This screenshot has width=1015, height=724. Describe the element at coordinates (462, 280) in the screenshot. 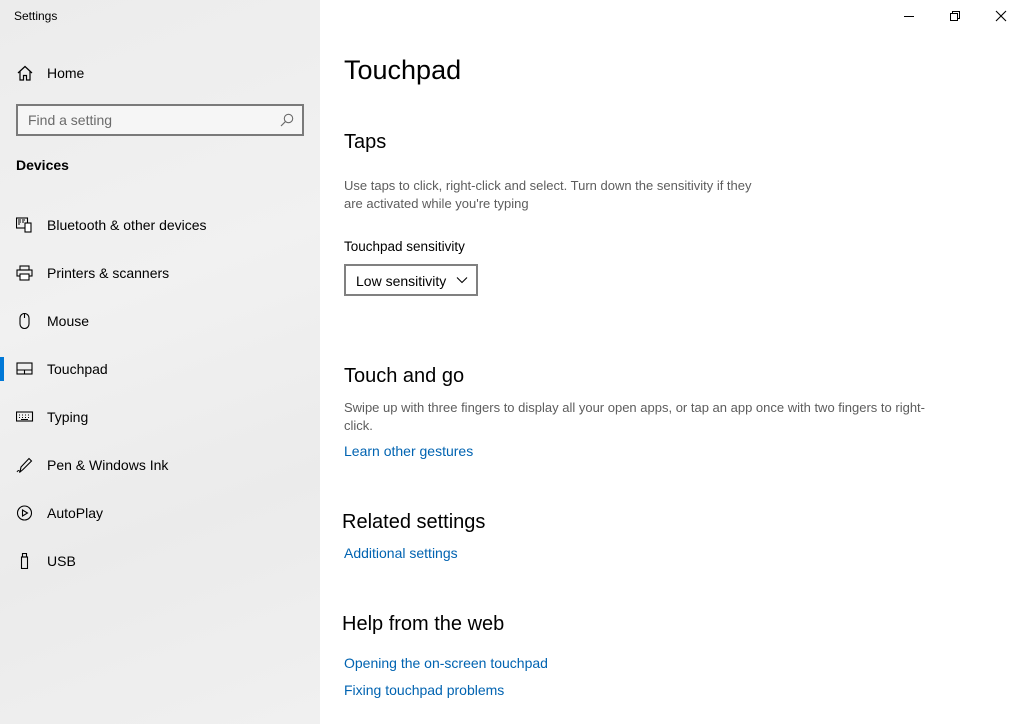

I see `chevron-down-icon` at that location.